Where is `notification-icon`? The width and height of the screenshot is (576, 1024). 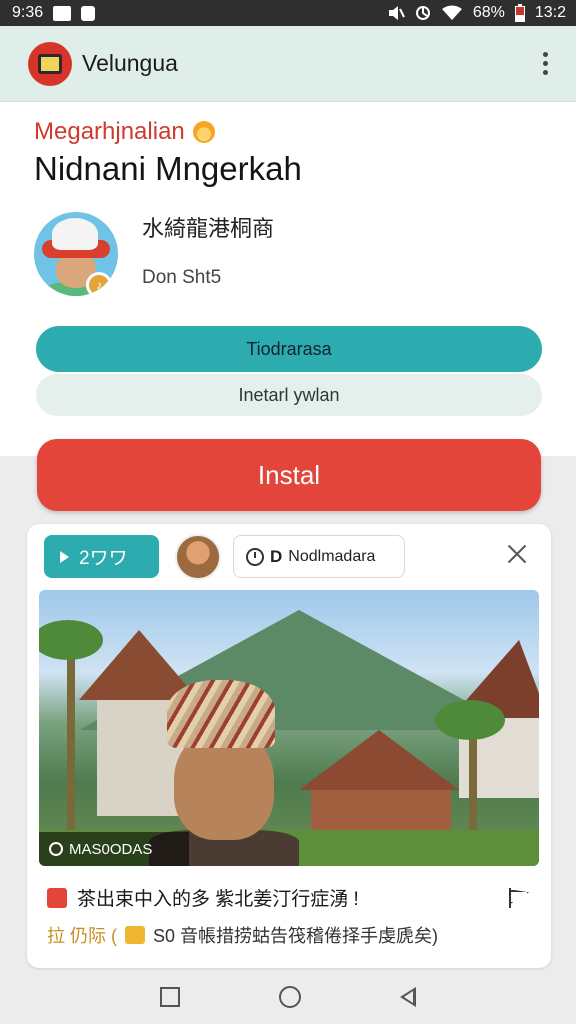 notification-icon is located at coordinates (88, 13).